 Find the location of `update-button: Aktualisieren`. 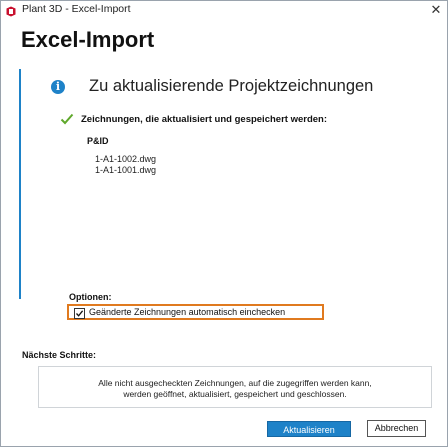

update-button: Aktualisieren is located at coordinates (309, 429).